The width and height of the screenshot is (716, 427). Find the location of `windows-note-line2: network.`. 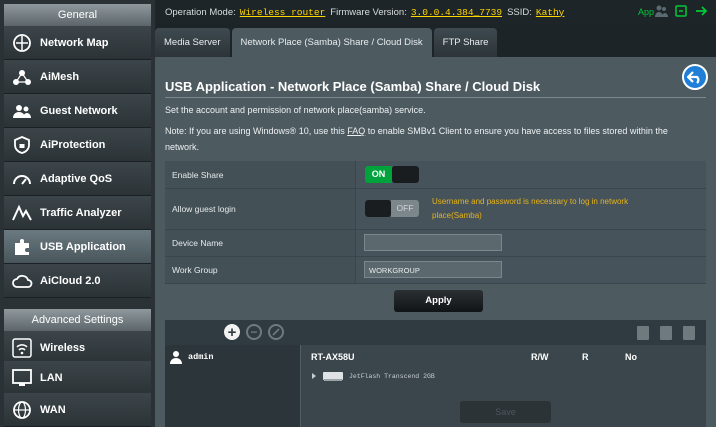

windows-note-line2: network. is located at coordinates (182, 147).